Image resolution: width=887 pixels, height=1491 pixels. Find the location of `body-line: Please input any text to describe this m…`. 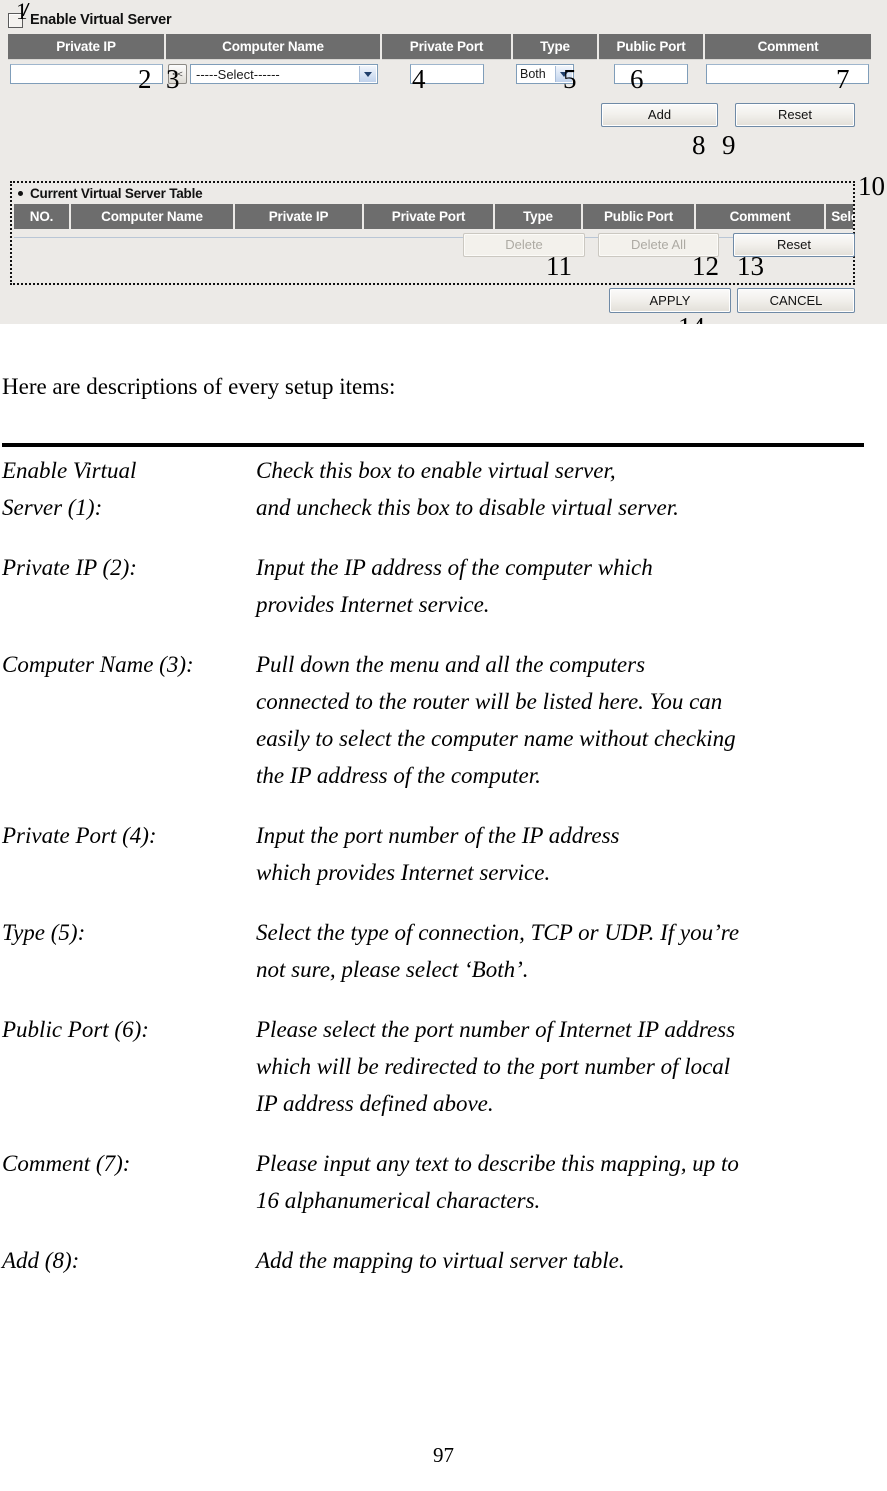

body-line: Please input any text to describe this m… is located at coordinates (497, 1163).